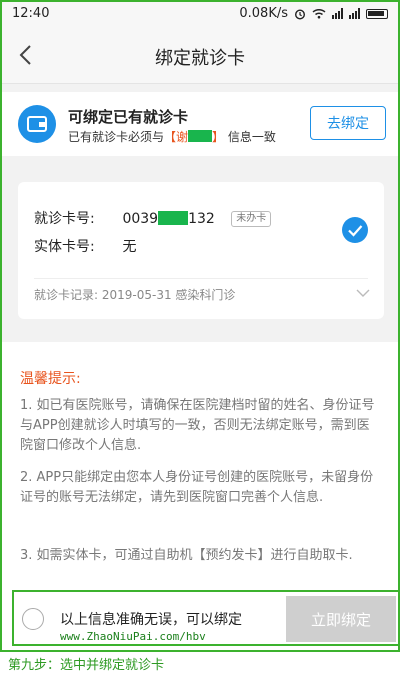  I want to click on redacted-card-number, so click(173, 218).